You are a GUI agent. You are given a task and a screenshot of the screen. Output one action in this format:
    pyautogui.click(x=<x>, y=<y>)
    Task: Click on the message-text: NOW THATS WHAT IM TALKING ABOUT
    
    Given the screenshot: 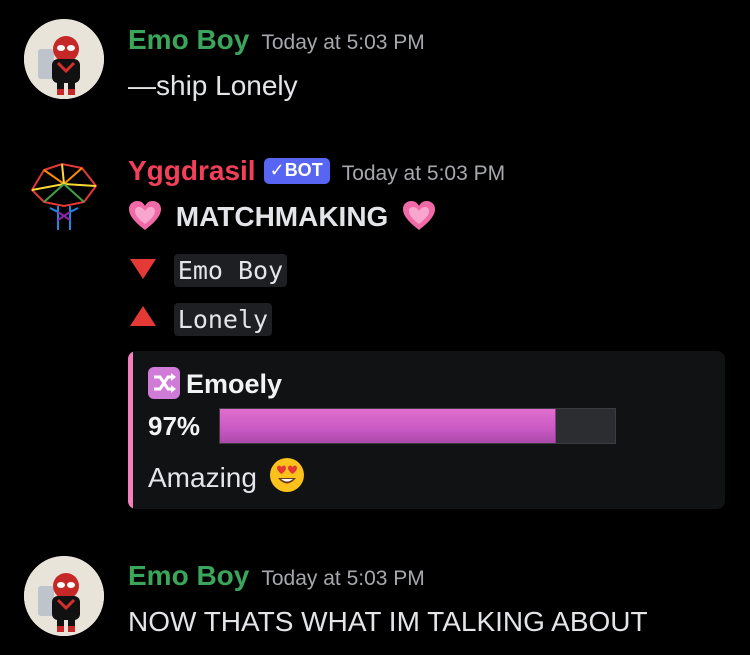 What is the action you would take?
    pyautogui.click(x=388, y=621)
    